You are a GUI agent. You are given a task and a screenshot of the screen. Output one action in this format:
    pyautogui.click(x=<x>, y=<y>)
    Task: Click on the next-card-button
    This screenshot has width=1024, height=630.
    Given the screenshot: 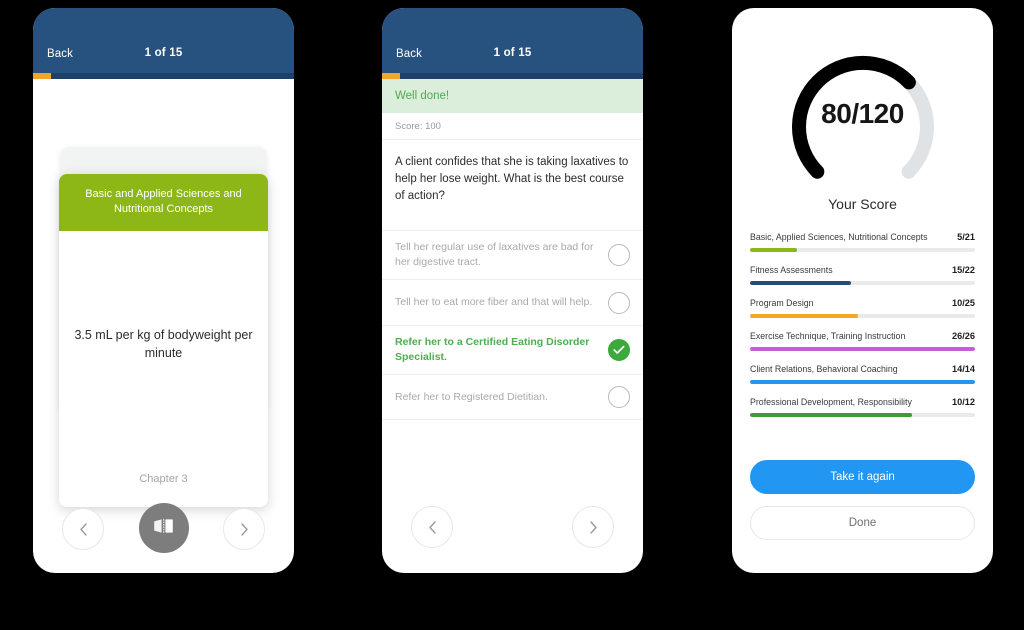 What is the action you would take?
    pyautogui.click(x=244, y=529)
    